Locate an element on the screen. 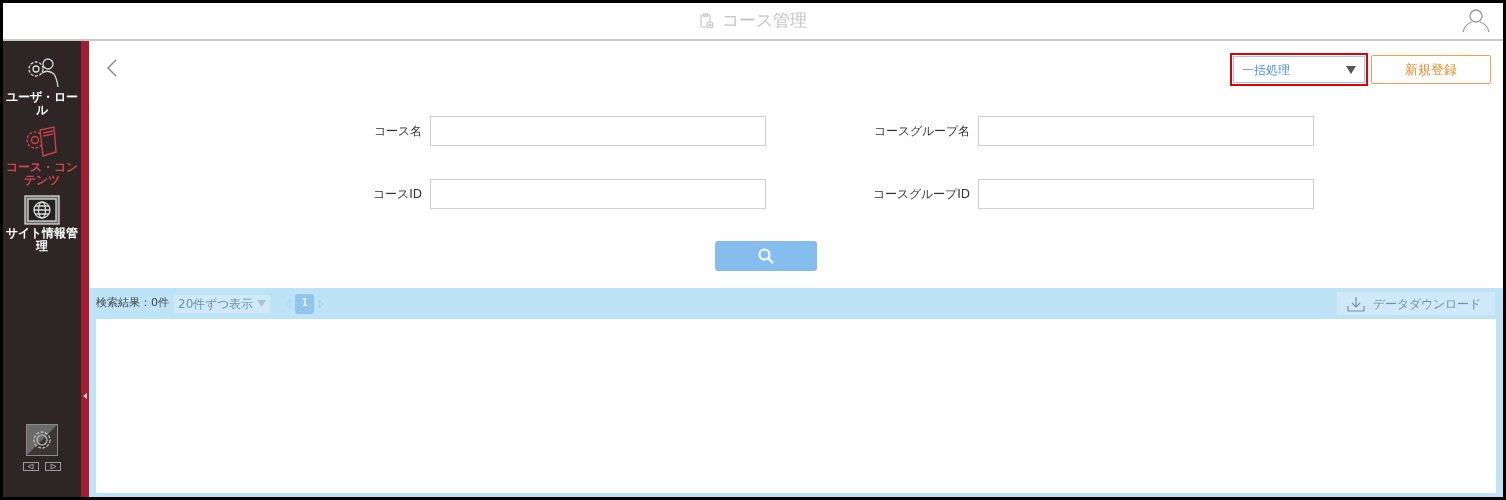 The image size is (1506, 500). result-count: 検索結果：0件 is located at coordinates (132, 303).